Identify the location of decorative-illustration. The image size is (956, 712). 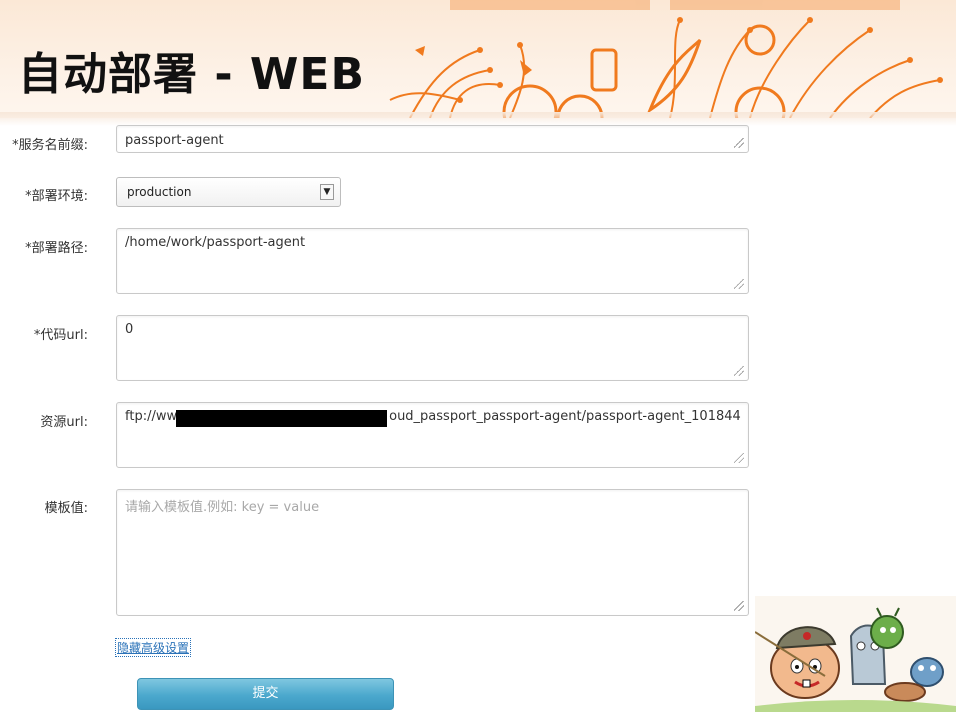
(666, 59).